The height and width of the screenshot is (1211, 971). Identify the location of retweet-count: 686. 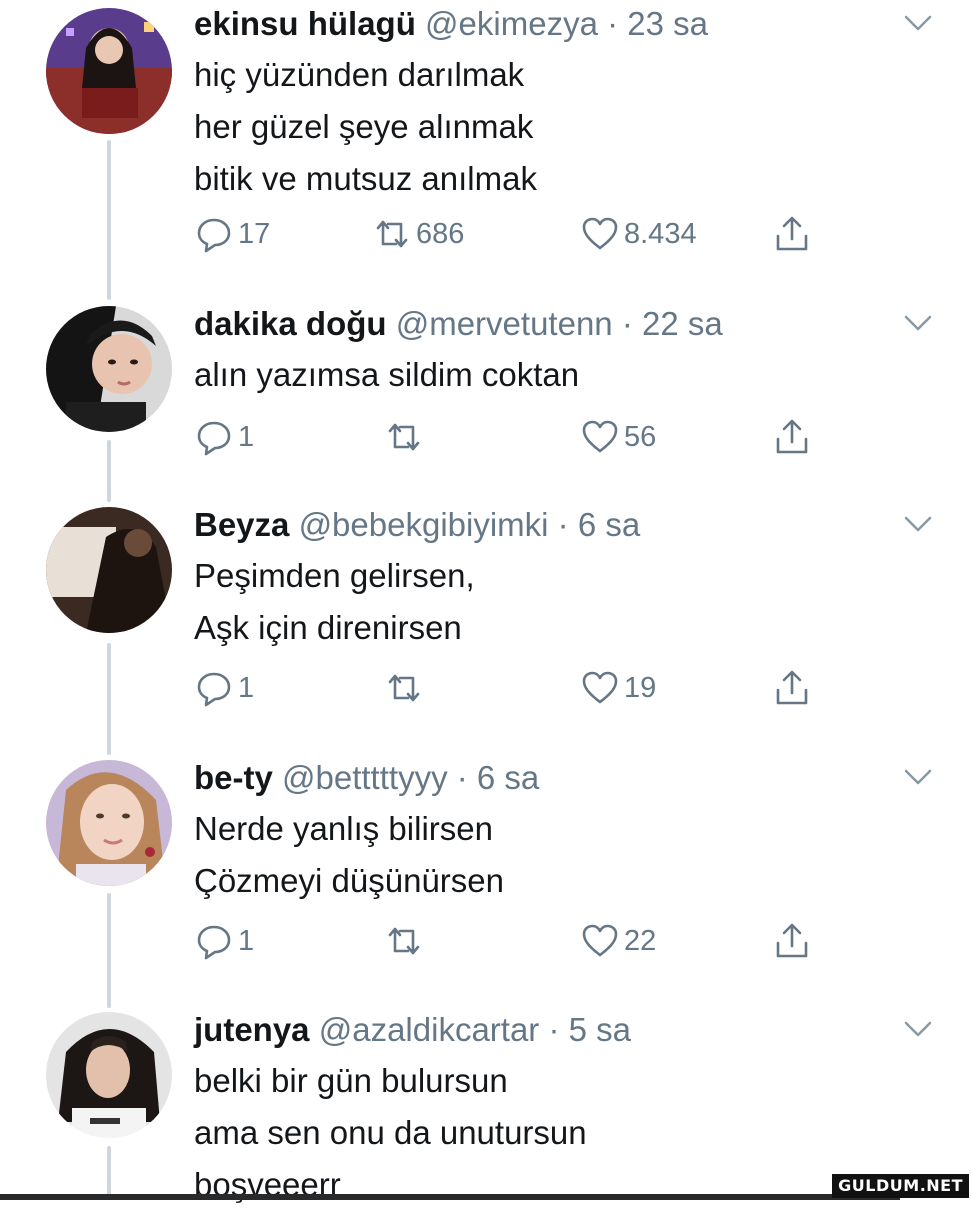
(440, 233).